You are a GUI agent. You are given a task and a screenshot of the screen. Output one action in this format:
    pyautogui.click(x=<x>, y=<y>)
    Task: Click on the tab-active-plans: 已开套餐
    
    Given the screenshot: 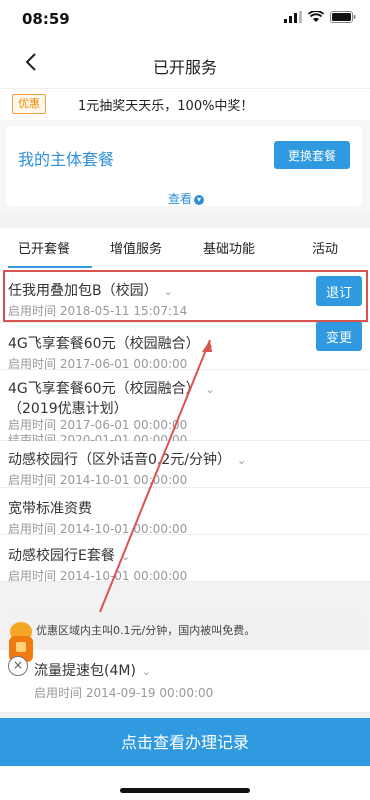 What is the action you would take?
    pyautogui.click(x=44, y=247)
    